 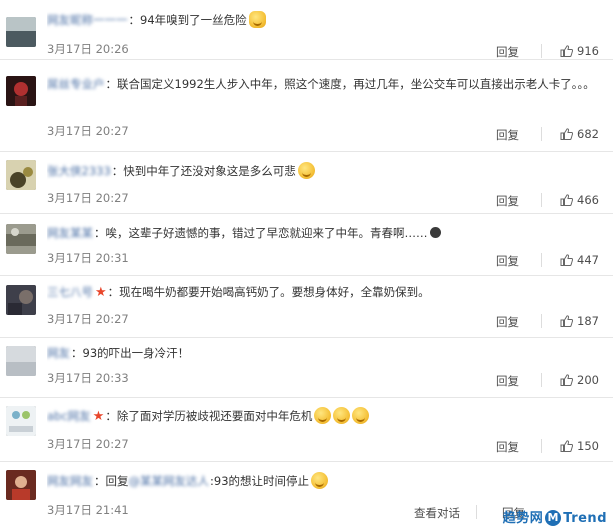 I want to click on comment-body: 张大侠2333：快到中年了还没对象这是多么可悲, so click(x=323, y=171).